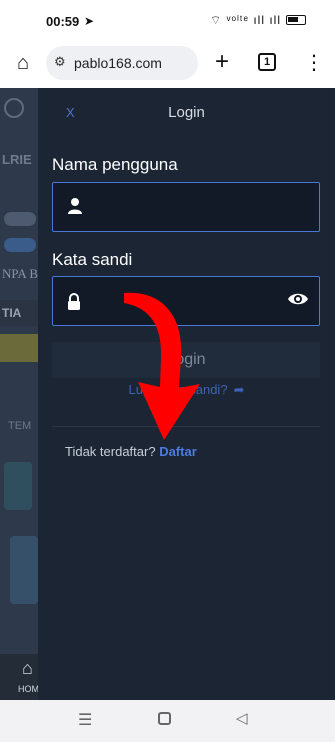  What do you see at coordinates (27, 668) in the screenshot?
I see `home-nav-icon: ⌂` at bounding box center [27, 668].